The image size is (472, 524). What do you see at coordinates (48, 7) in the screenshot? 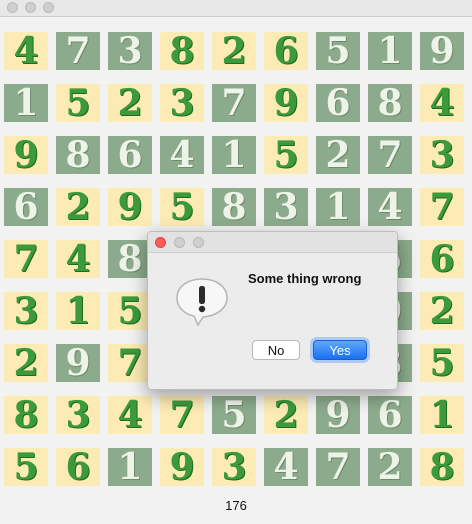
I see `window-zoom-button` at bounding box center [48, 7].